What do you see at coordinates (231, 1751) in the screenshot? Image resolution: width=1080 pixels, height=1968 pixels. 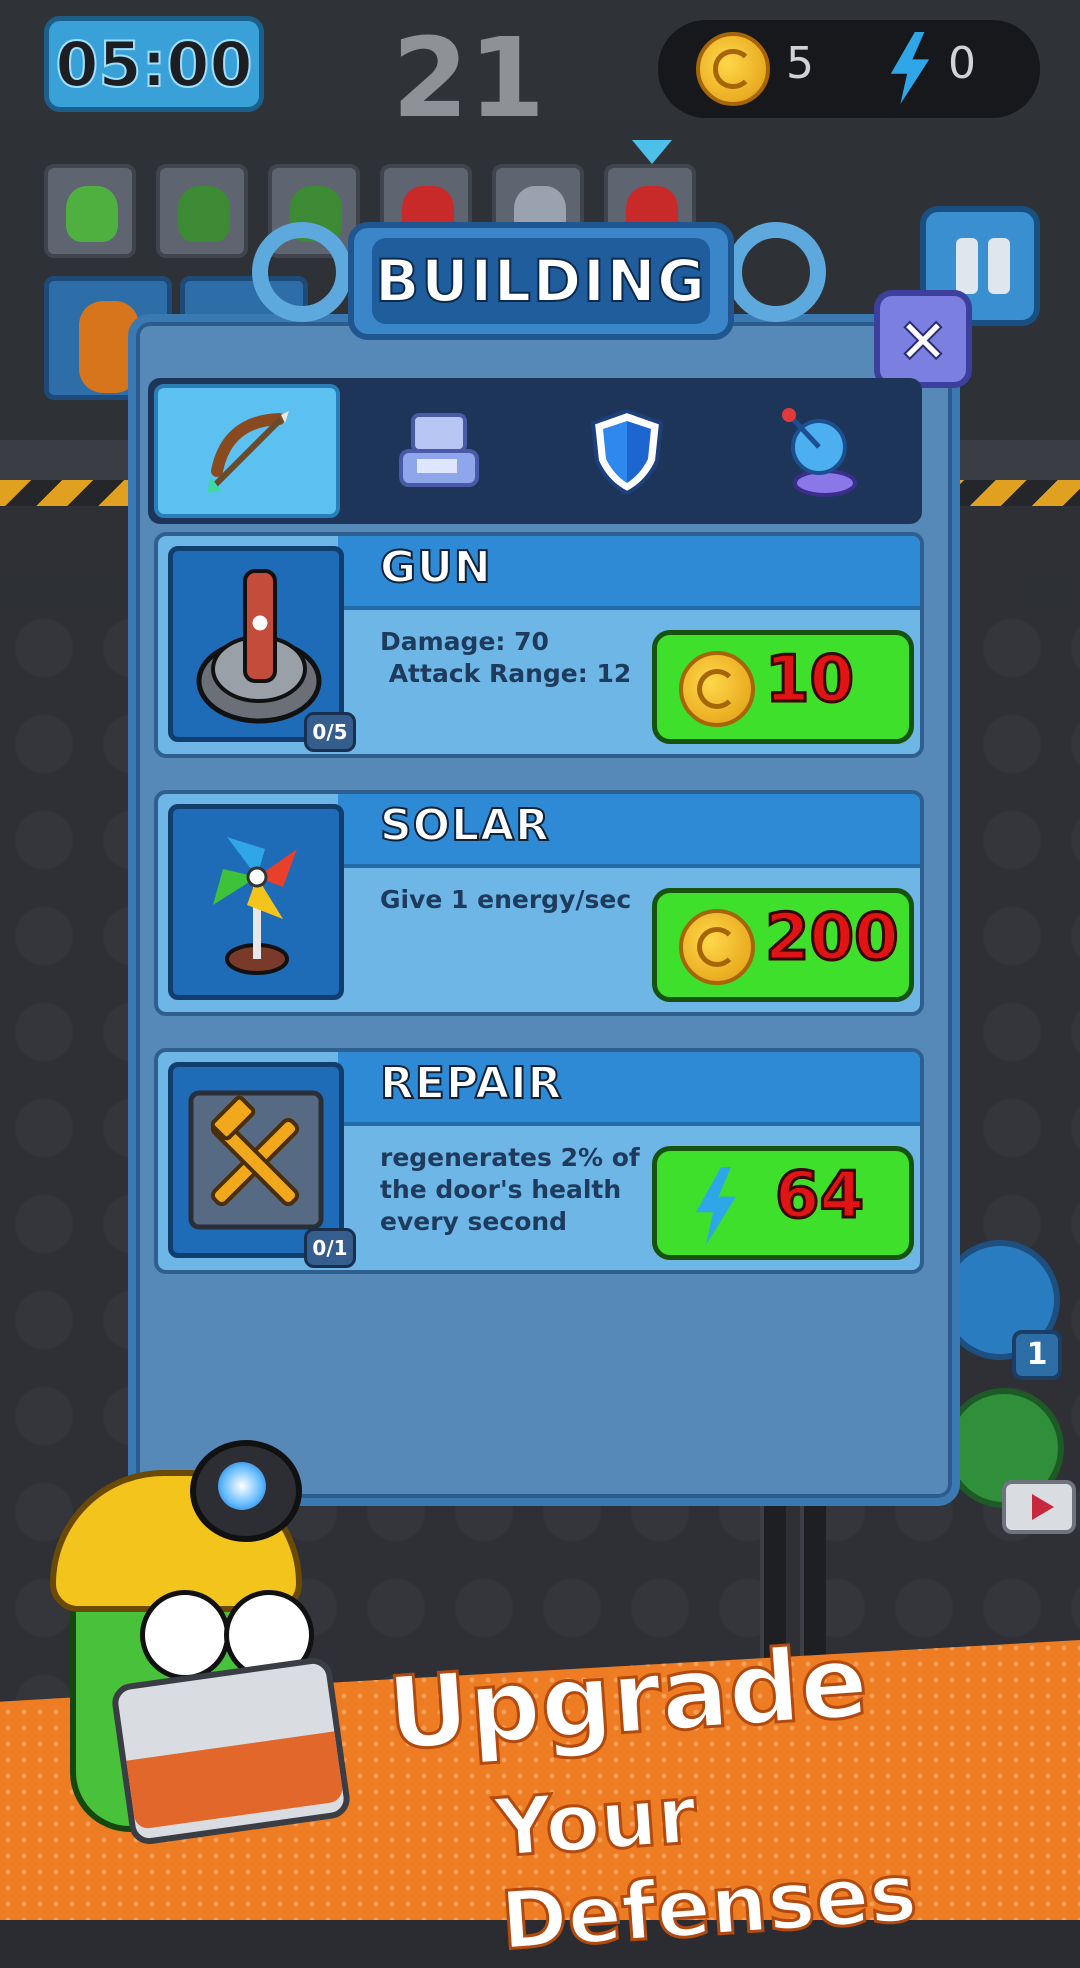 I see `treasure-chest-icon` at bounding box center [231, 1751].